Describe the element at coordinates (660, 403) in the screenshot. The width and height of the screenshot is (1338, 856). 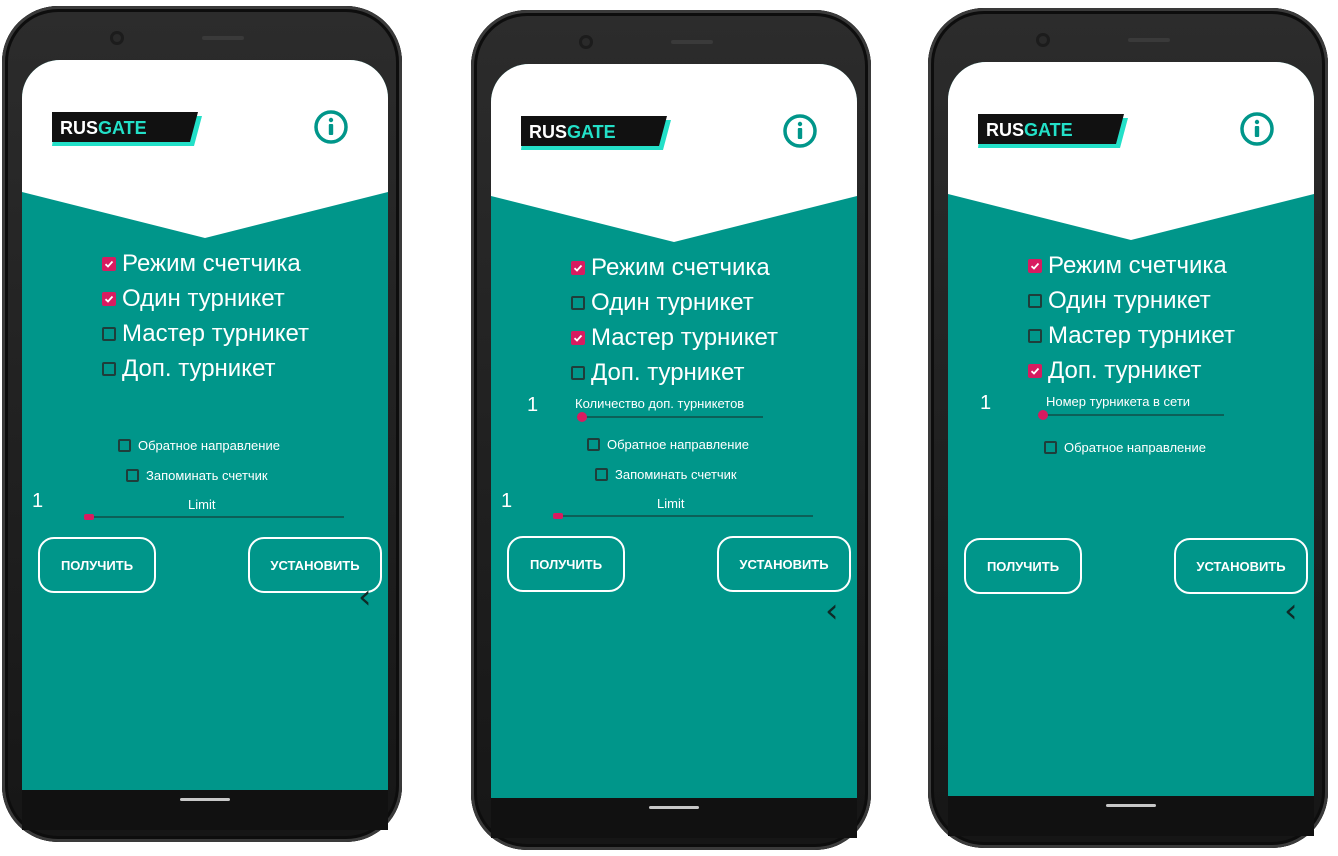
I see `extra-count-label: Количество доп. турникетов` at that location.